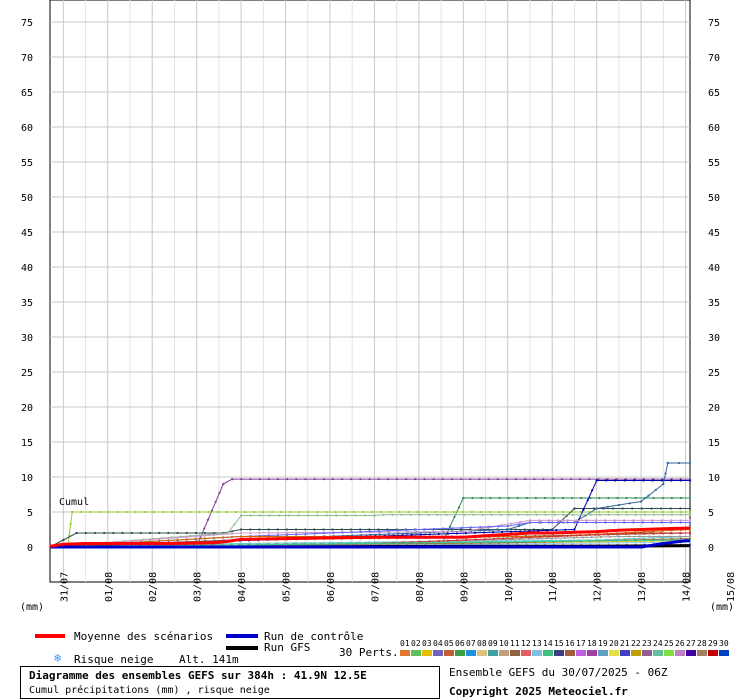 The height and width of the screenshot is (700, 740). I want to click on y-tick-label-left: 30, so click(27, 338).